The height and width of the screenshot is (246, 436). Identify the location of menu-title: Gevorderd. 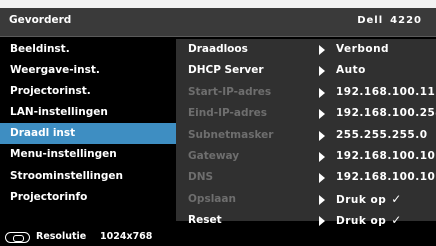
(40, 20).